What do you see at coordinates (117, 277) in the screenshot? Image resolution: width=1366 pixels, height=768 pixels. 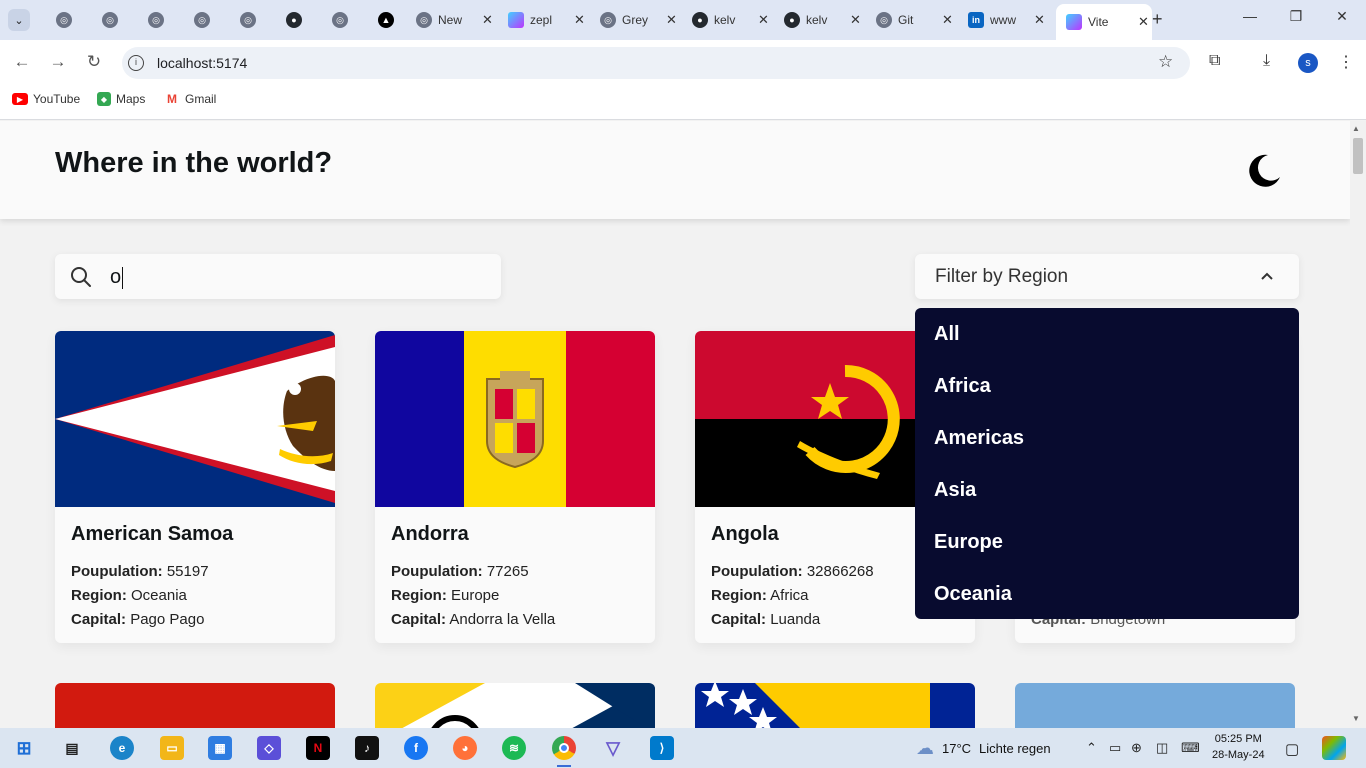 I see `search-value: o` at bounding box center [117, 277].